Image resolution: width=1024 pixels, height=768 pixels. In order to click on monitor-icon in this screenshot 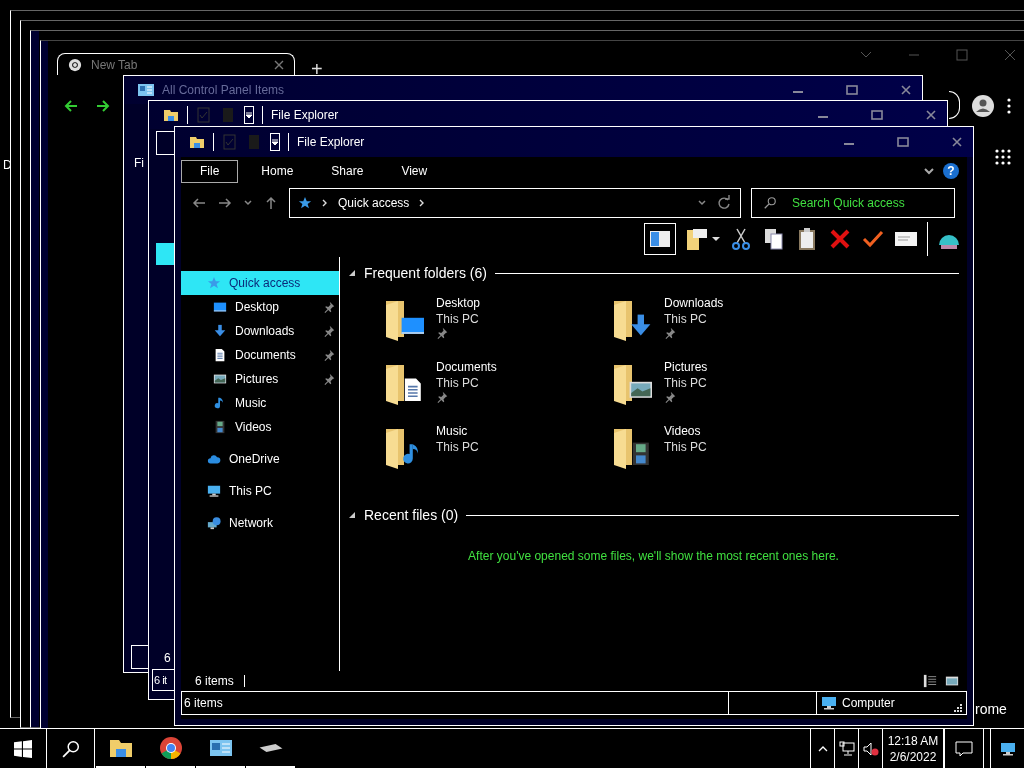, I will do `click(1007, 748)`.